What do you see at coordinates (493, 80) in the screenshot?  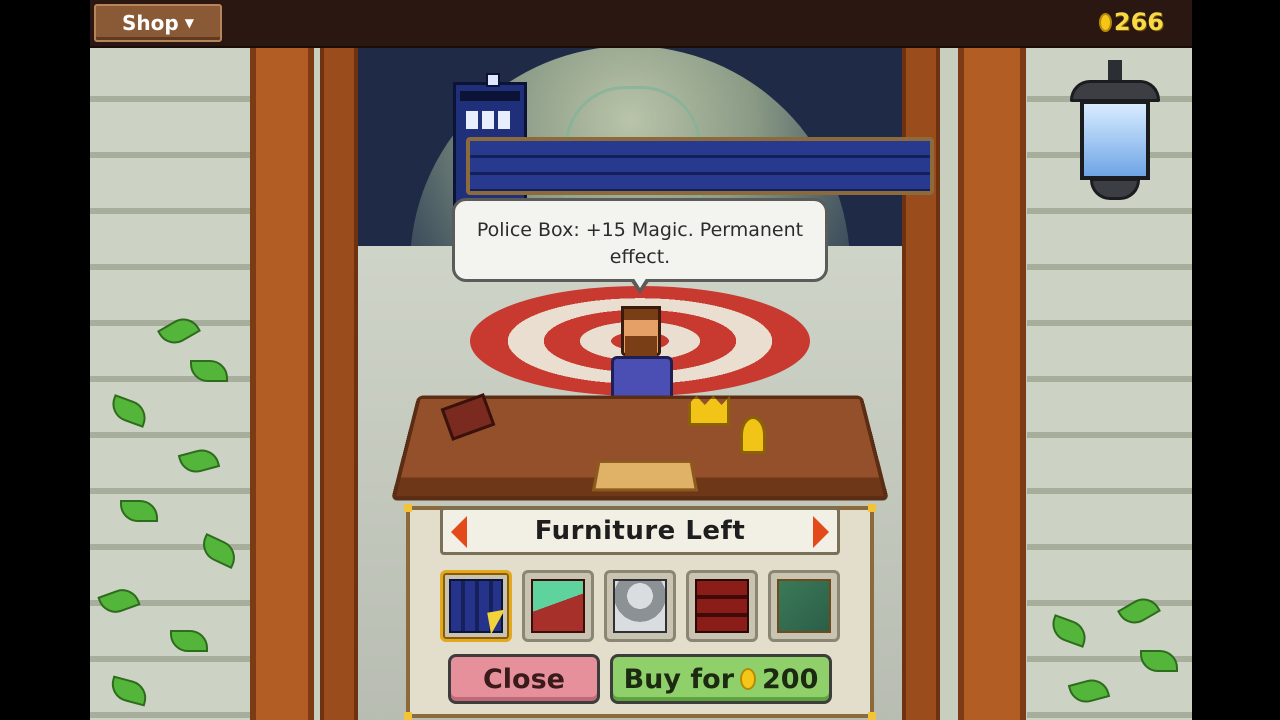 I see `police-box-lamp` at bounding box center [493, 80].